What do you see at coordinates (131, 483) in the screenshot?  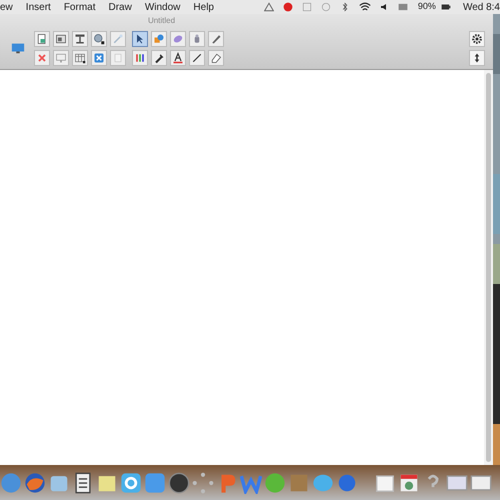 I see `ring-icon` at bounding box center [131, 483].